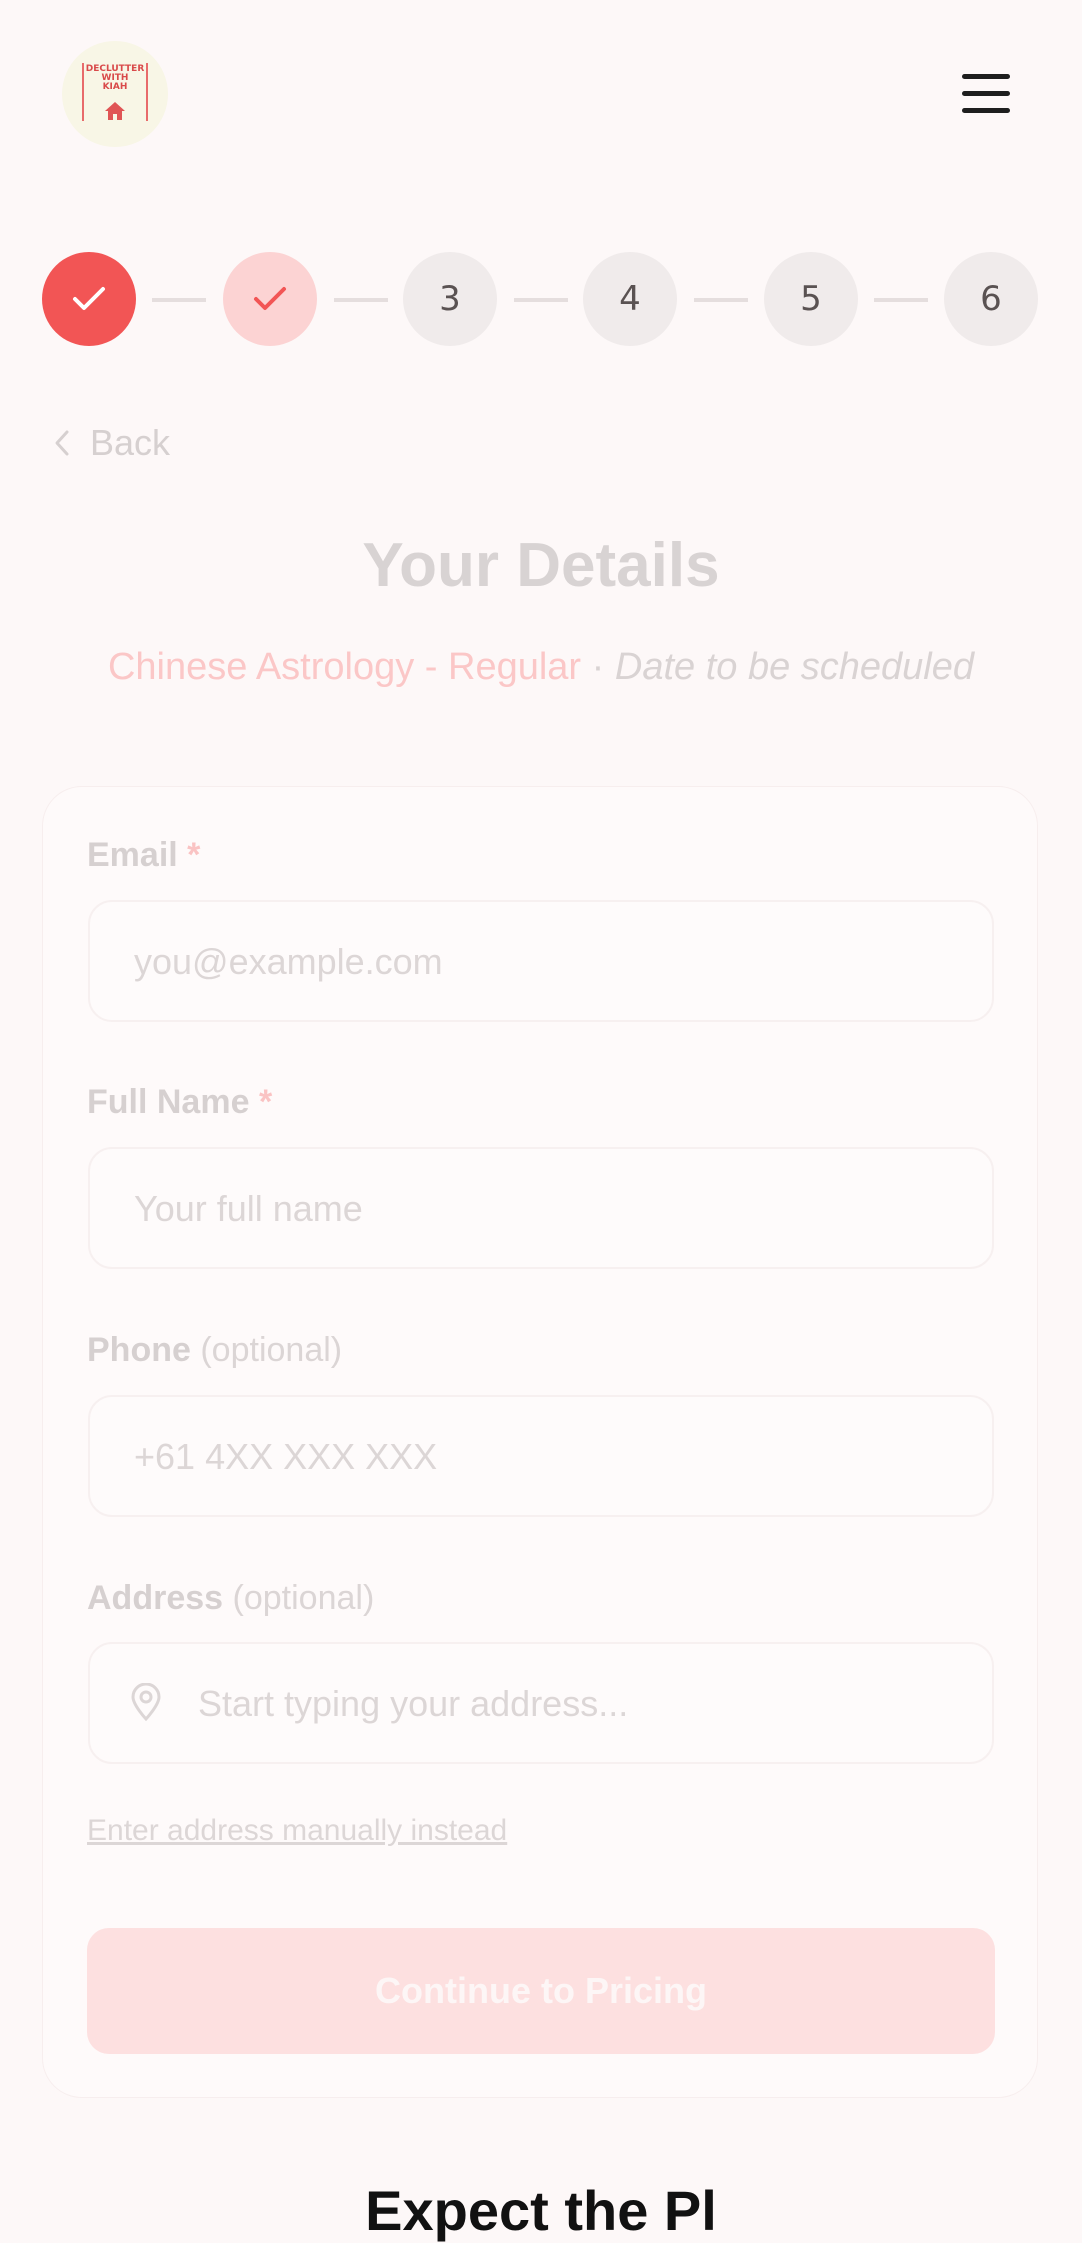 This screenshot has width=1082, height=2243. Describe the element at coordinates (544, 962) in the screenshot. I see `email-field` at that location.